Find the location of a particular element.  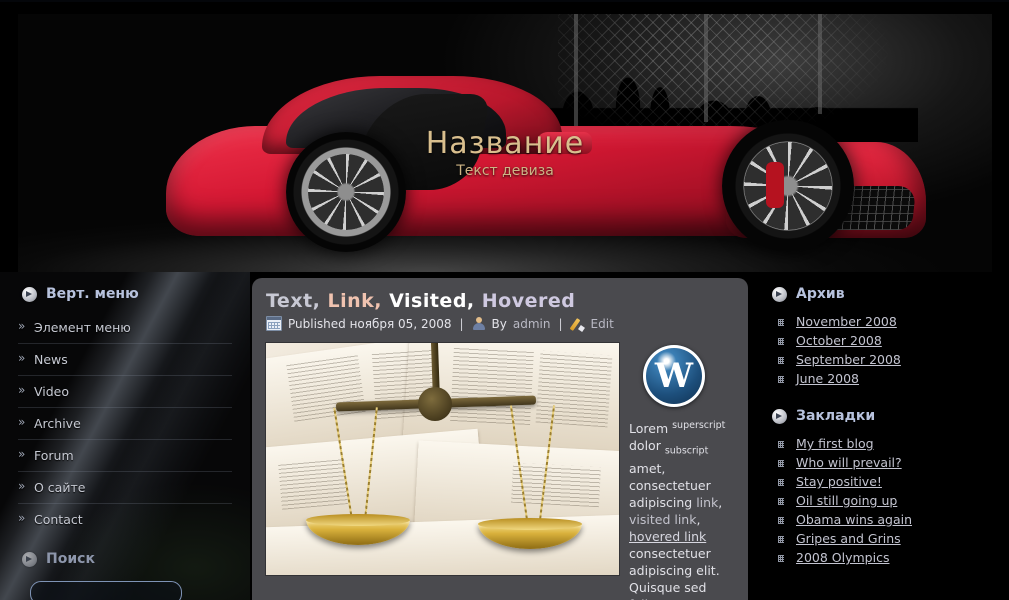

list-item: Stay positive! is located at coordinates (893, 483).